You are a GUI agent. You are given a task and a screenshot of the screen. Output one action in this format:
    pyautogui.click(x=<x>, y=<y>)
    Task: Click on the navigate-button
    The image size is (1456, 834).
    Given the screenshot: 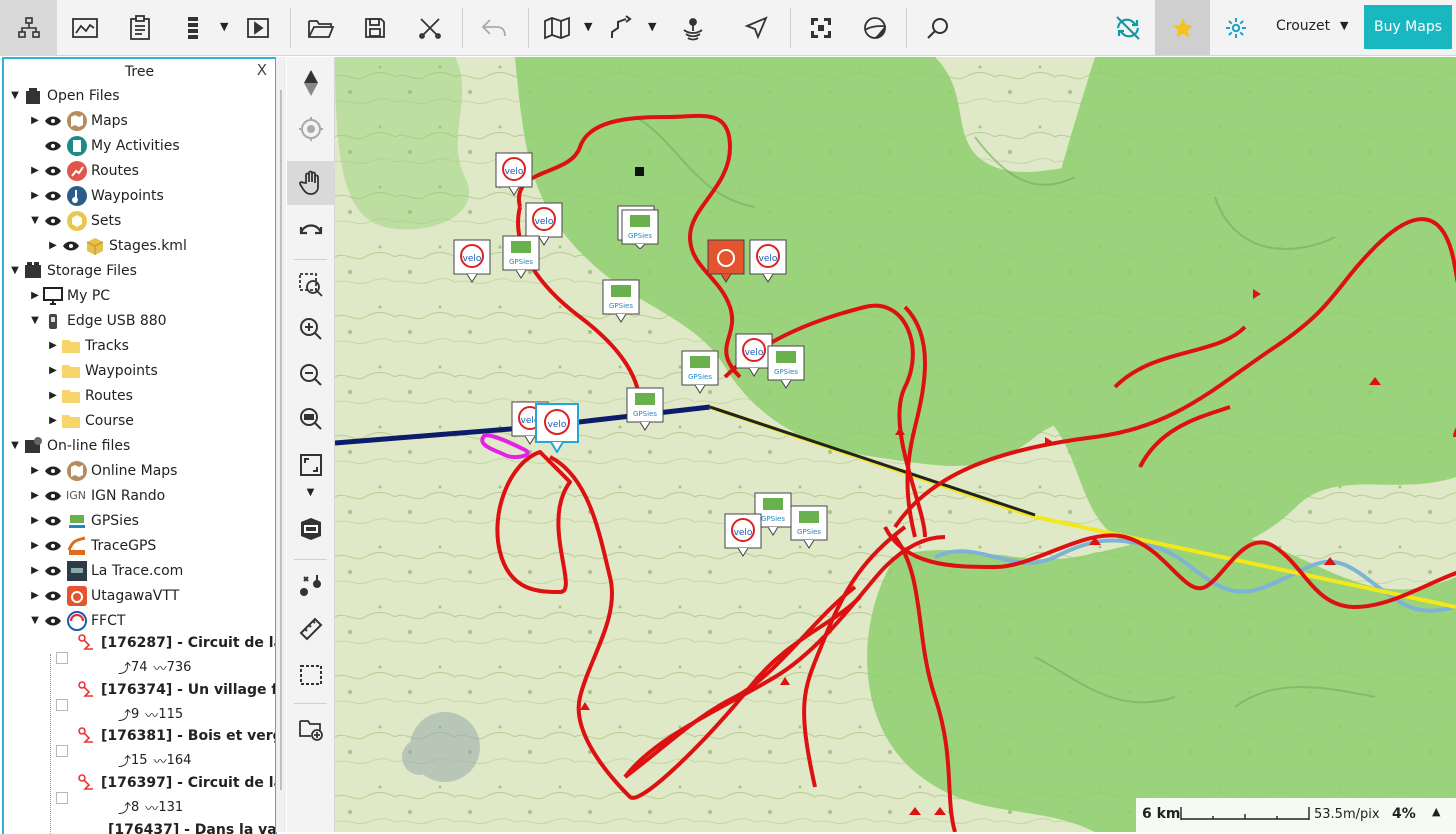 What is the action you would take?
    pyautogui.click(x=756, y=27)
    